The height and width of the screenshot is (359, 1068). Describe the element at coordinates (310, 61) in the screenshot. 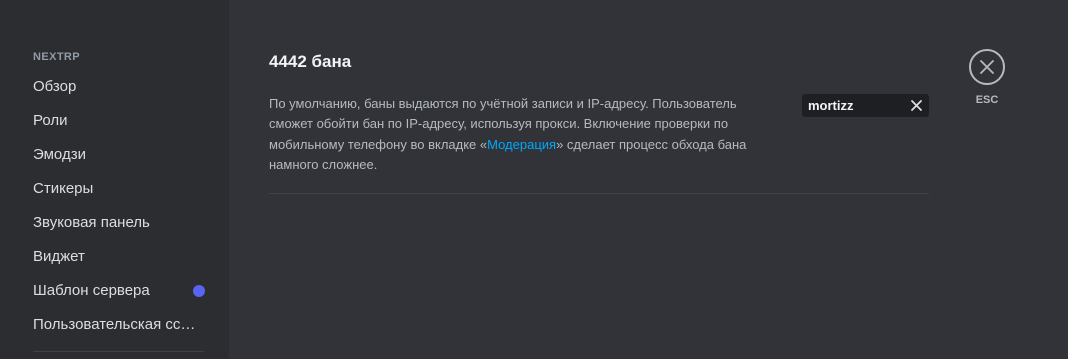

I see `page-title: 4442 бана` at that location.